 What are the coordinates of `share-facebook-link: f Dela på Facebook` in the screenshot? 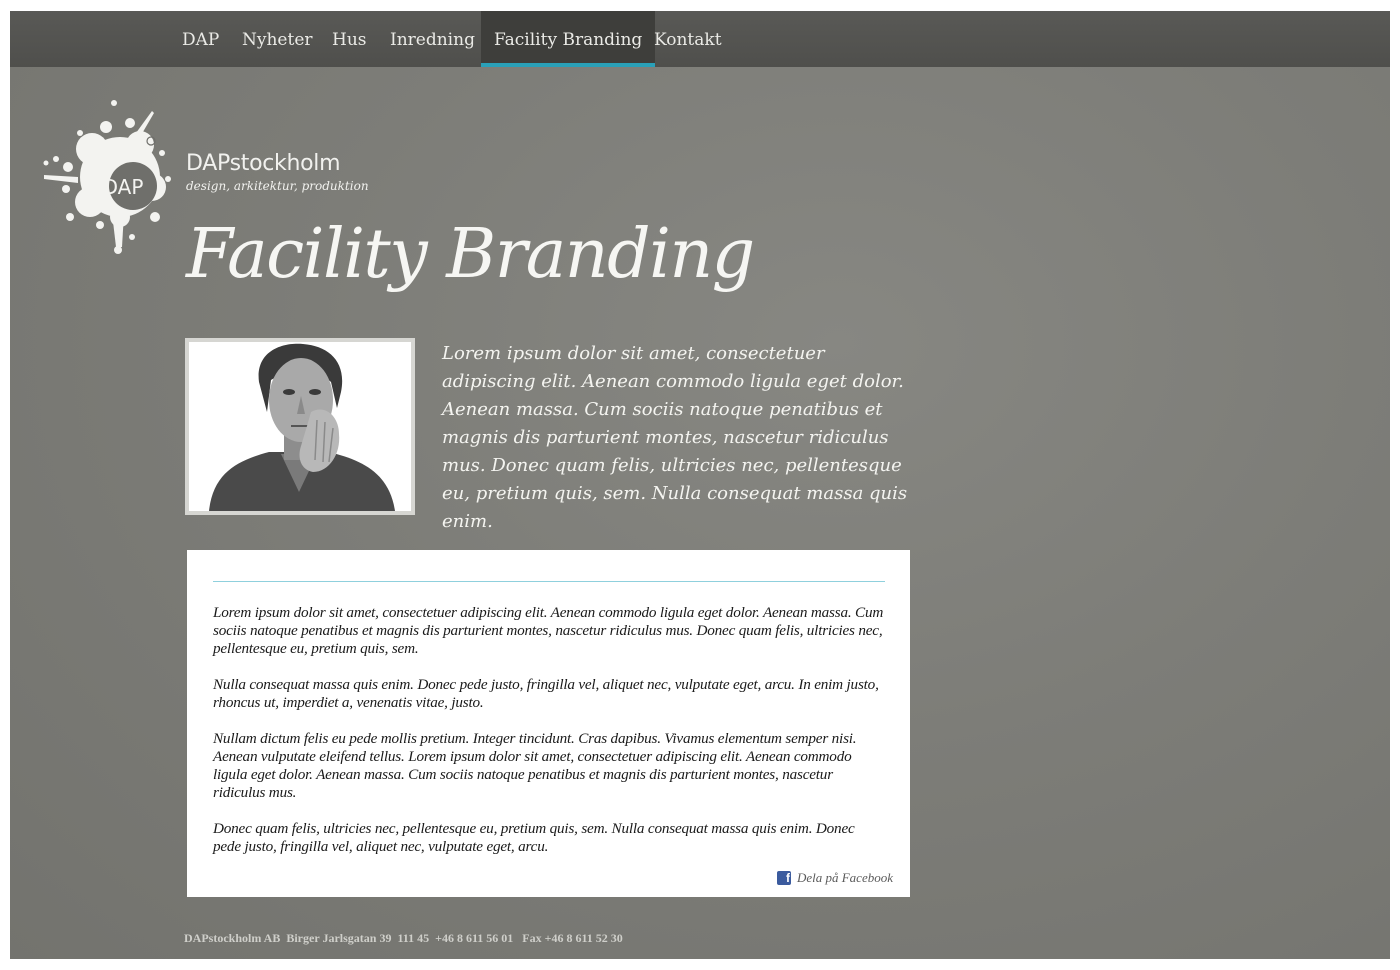 It's located at (834, 878).